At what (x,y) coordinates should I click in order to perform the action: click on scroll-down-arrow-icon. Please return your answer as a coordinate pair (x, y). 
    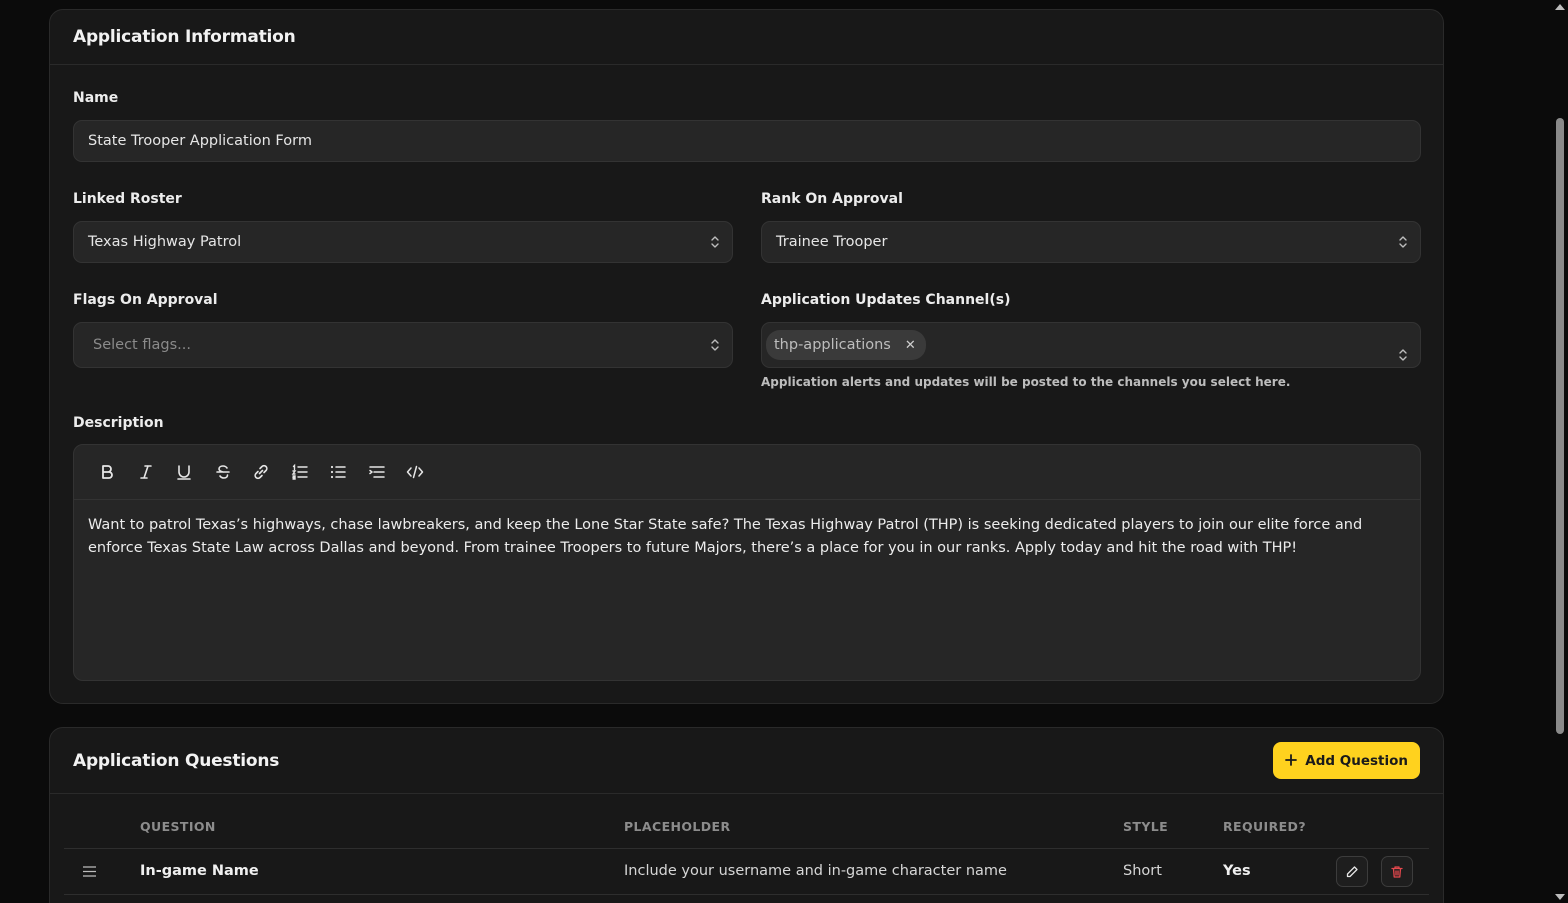
    Looking at the image, I should click on (1560, 897).